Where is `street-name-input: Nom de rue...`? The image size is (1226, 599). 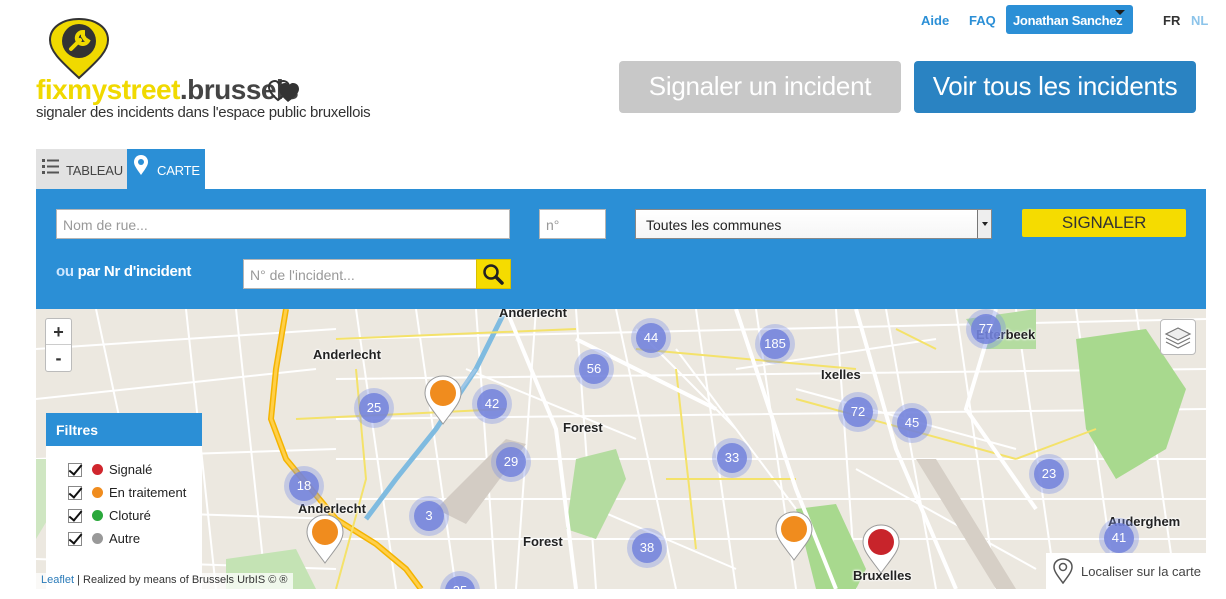 street-name-input: Nom de rue... is located at coordinates (283, 224).